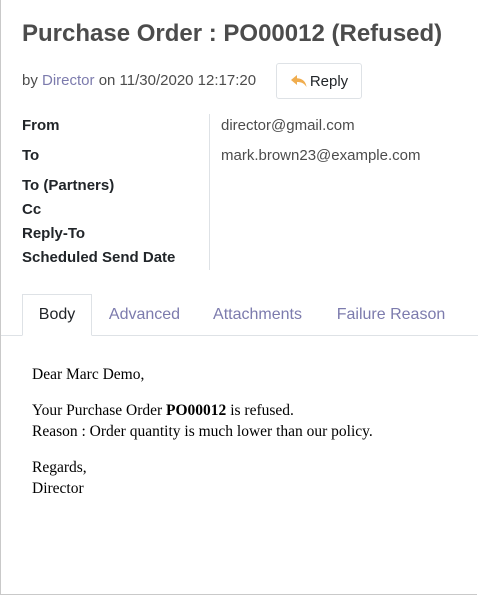  What do you see at coordinates (99, 410) in the screenshot?
I see `body-line-1-prefix: Your Purchase Order` at bounding box center [99, 410].